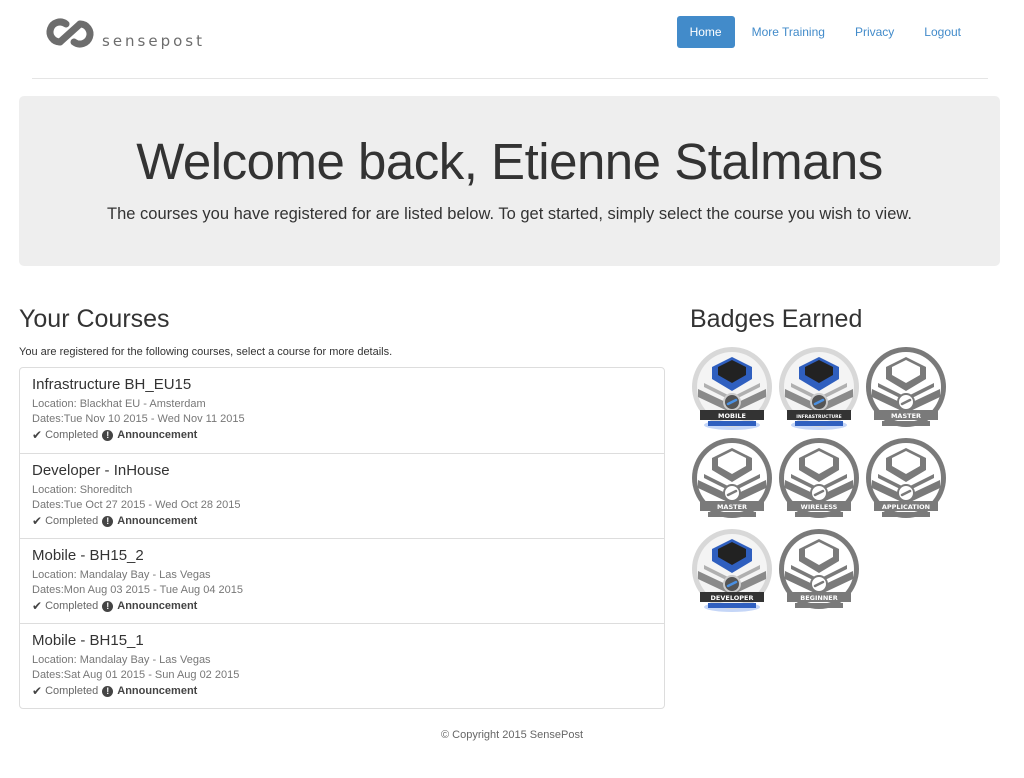 Image resolution: width=1024 pixels, height=778 pixels. What do you see at coordinates (342, 640) in the screenshot?
I see `course-title: Mobile - BH15_1` at bounding box center [342, 640].